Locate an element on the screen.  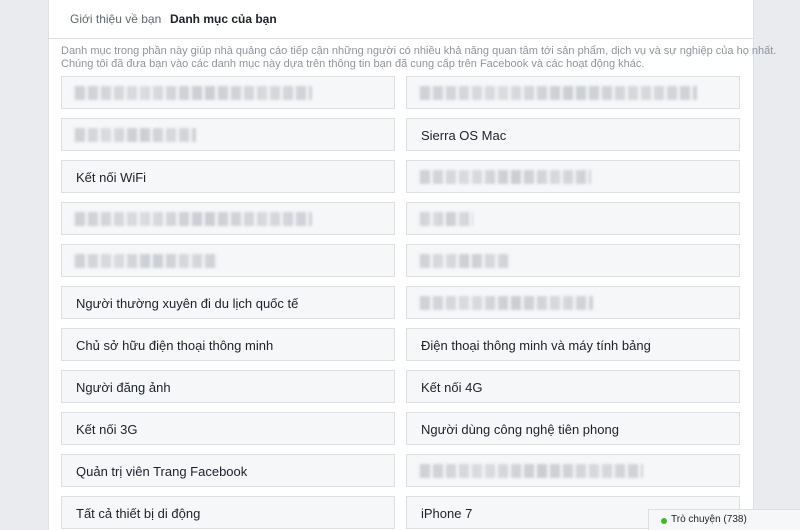
category-item: Kết nối 3G is located at coordinates (228, 428).